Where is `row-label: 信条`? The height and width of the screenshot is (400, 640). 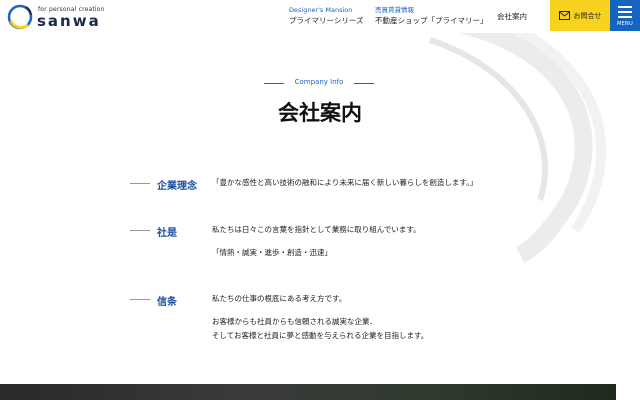 row-label: 信条 is located at coordinates (167, 302).